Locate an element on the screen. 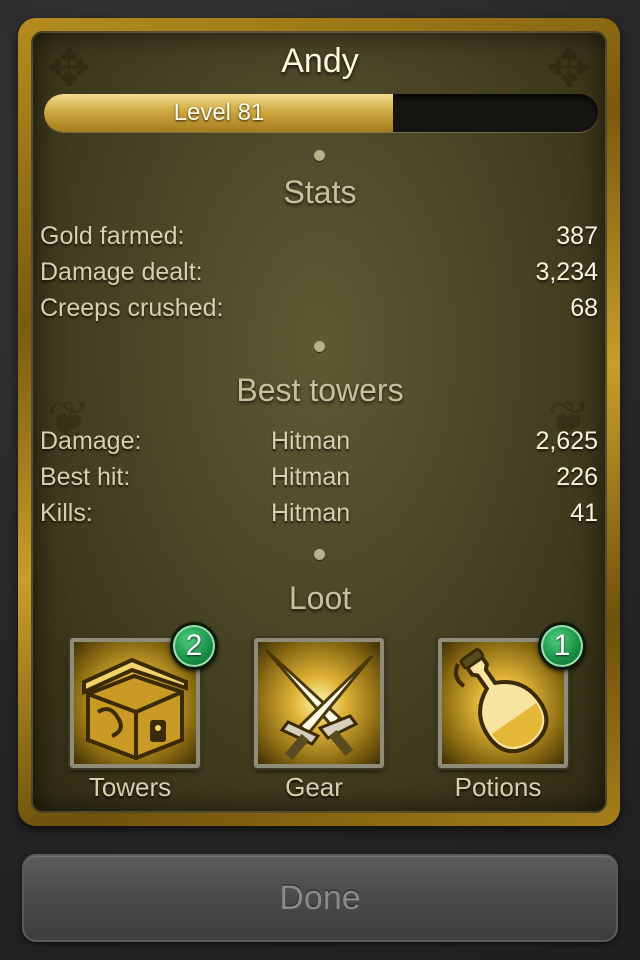 The width and height of the screenshot is (640, 960). loot-gear: Gear is located at coordinates (314, 723).